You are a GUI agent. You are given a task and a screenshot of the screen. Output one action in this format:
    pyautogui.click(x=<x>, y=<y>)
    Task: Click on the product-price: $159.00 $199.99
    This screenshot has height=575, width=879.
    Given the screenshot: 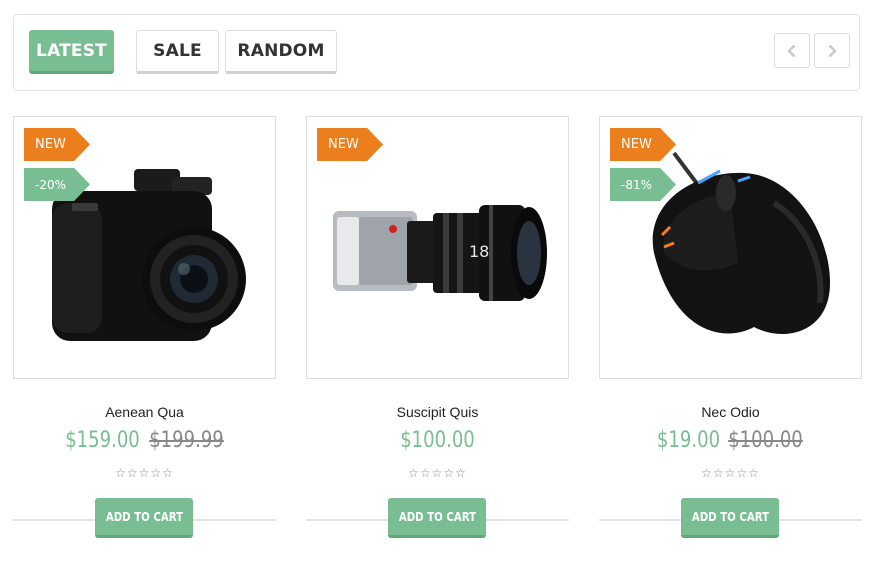 What is the action you would take?
    pyautogui.click(x=144, y=440)
    